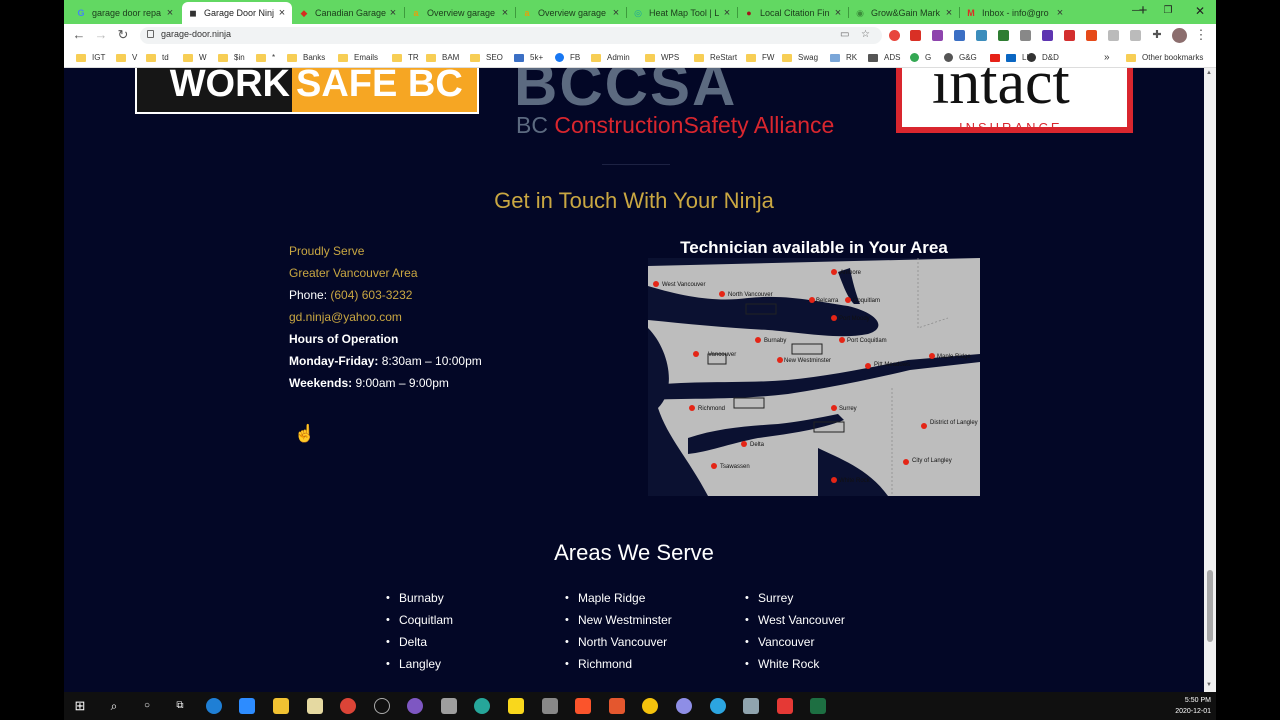 The width and height of the screenshot is (1280, 720). What do you see at coordinates (147, 706) in the screenshot?
I see `cortana-icon: ○` at bounding box center [147, 706].